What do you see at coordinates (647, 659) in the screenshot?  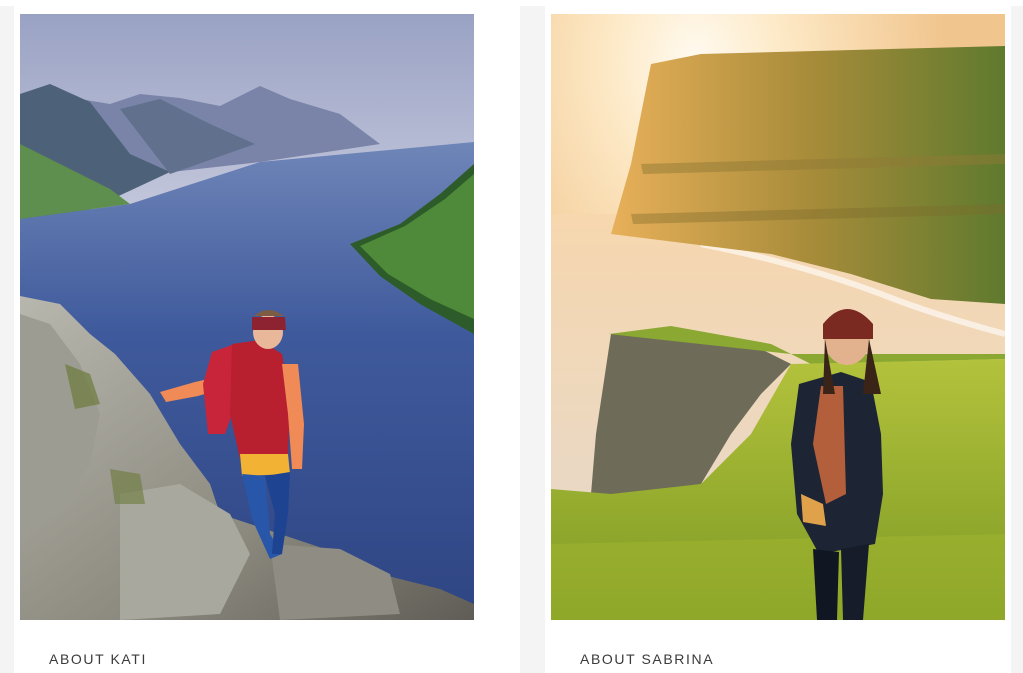 I see `about-sabrina-heading: ABOUT SABRINA` at bounding box center [647, 659].